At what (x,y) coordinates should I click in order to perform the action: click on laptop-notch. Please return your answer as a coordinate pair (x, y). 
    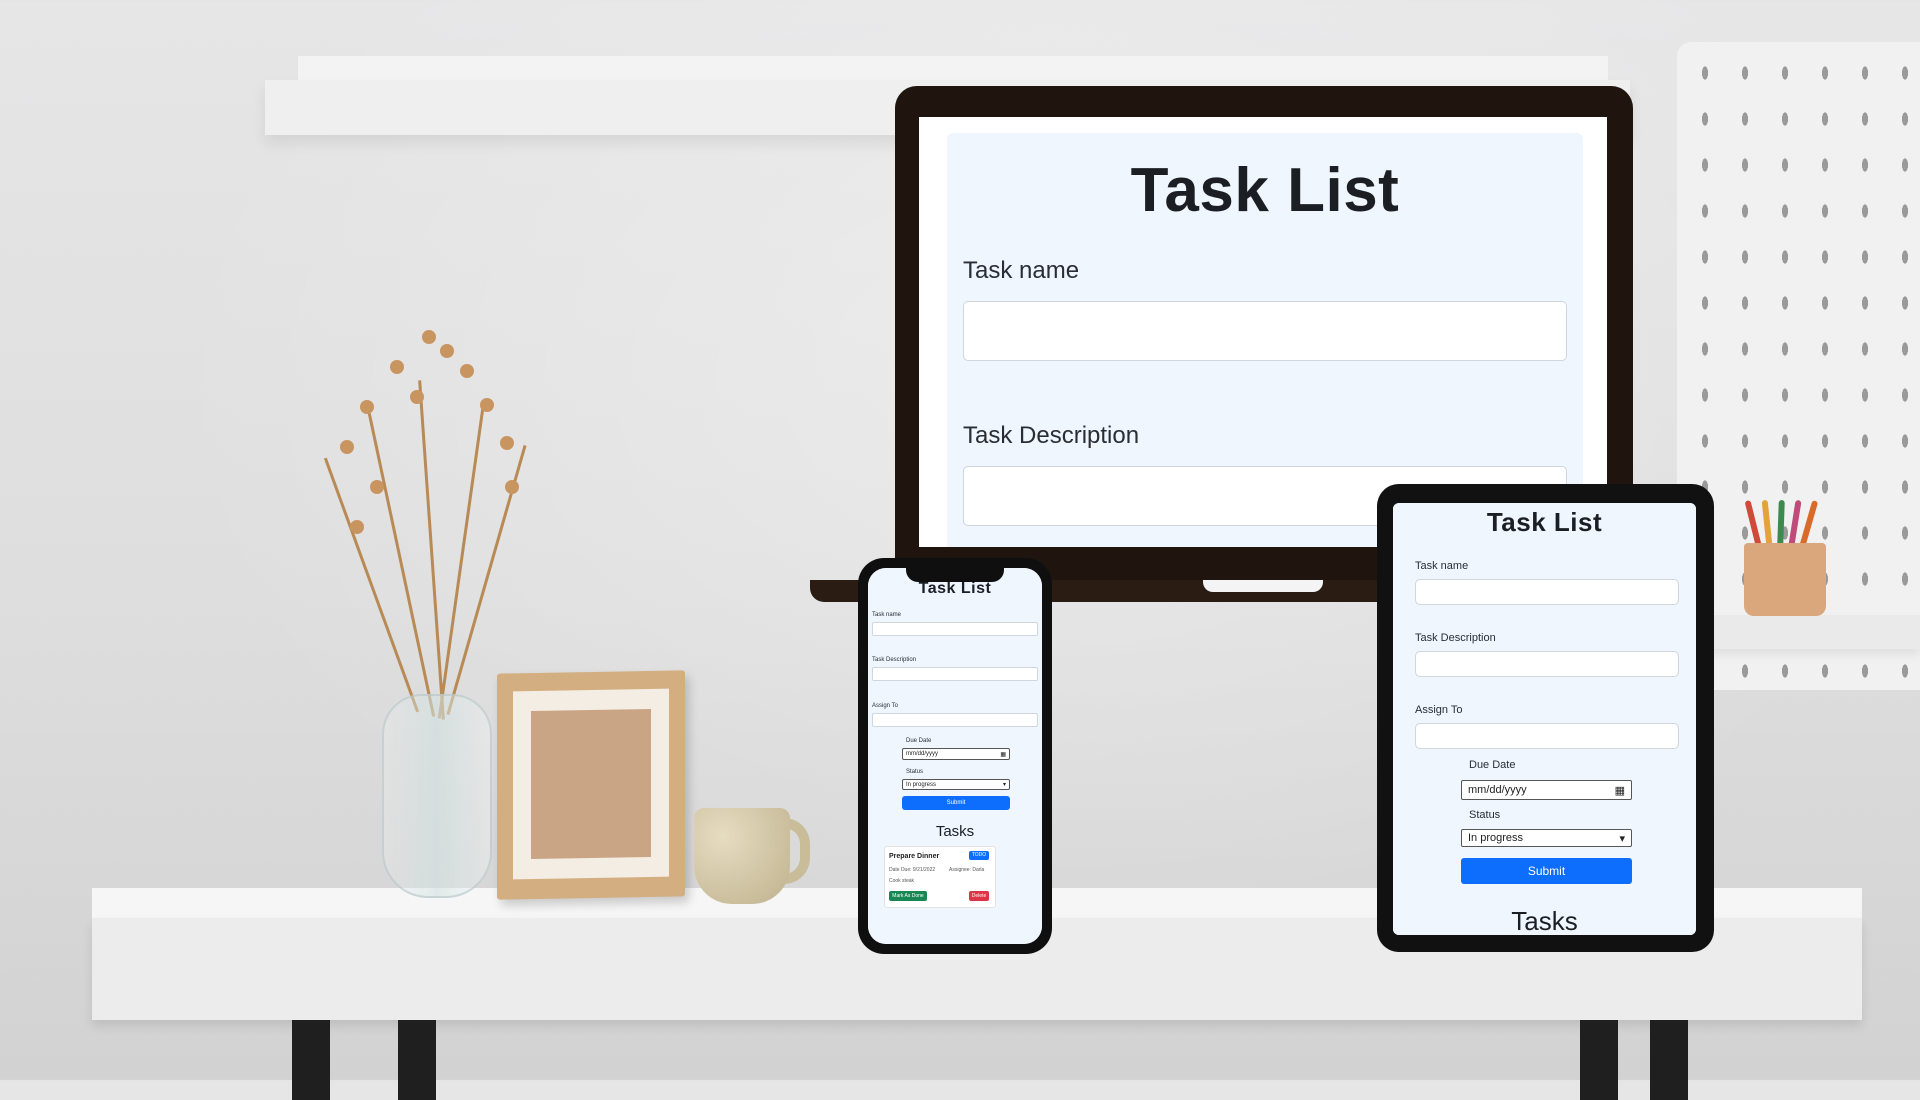
    Looking at the image, I should click on (1263, 586).